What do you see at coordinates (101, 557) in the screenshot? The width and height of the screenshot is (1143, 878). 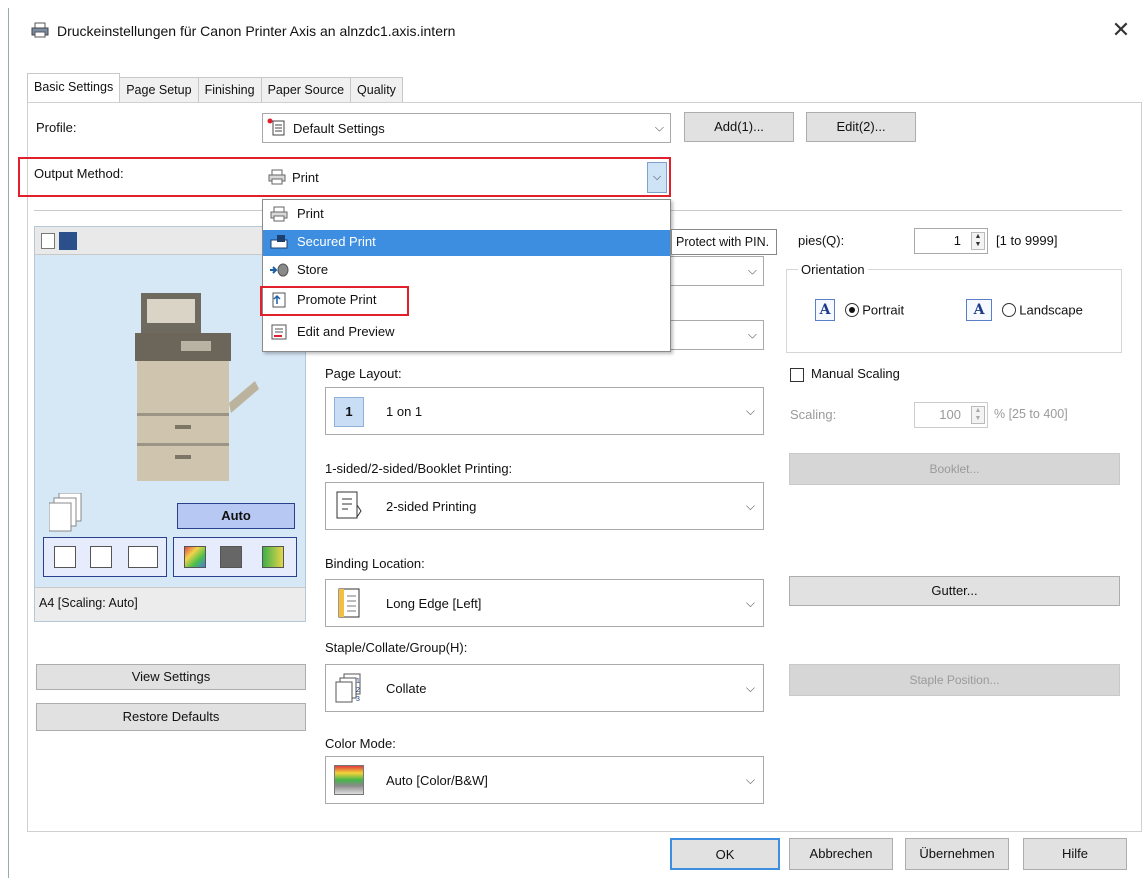 I see `duplex-icon` at bounding box center [101, 557].